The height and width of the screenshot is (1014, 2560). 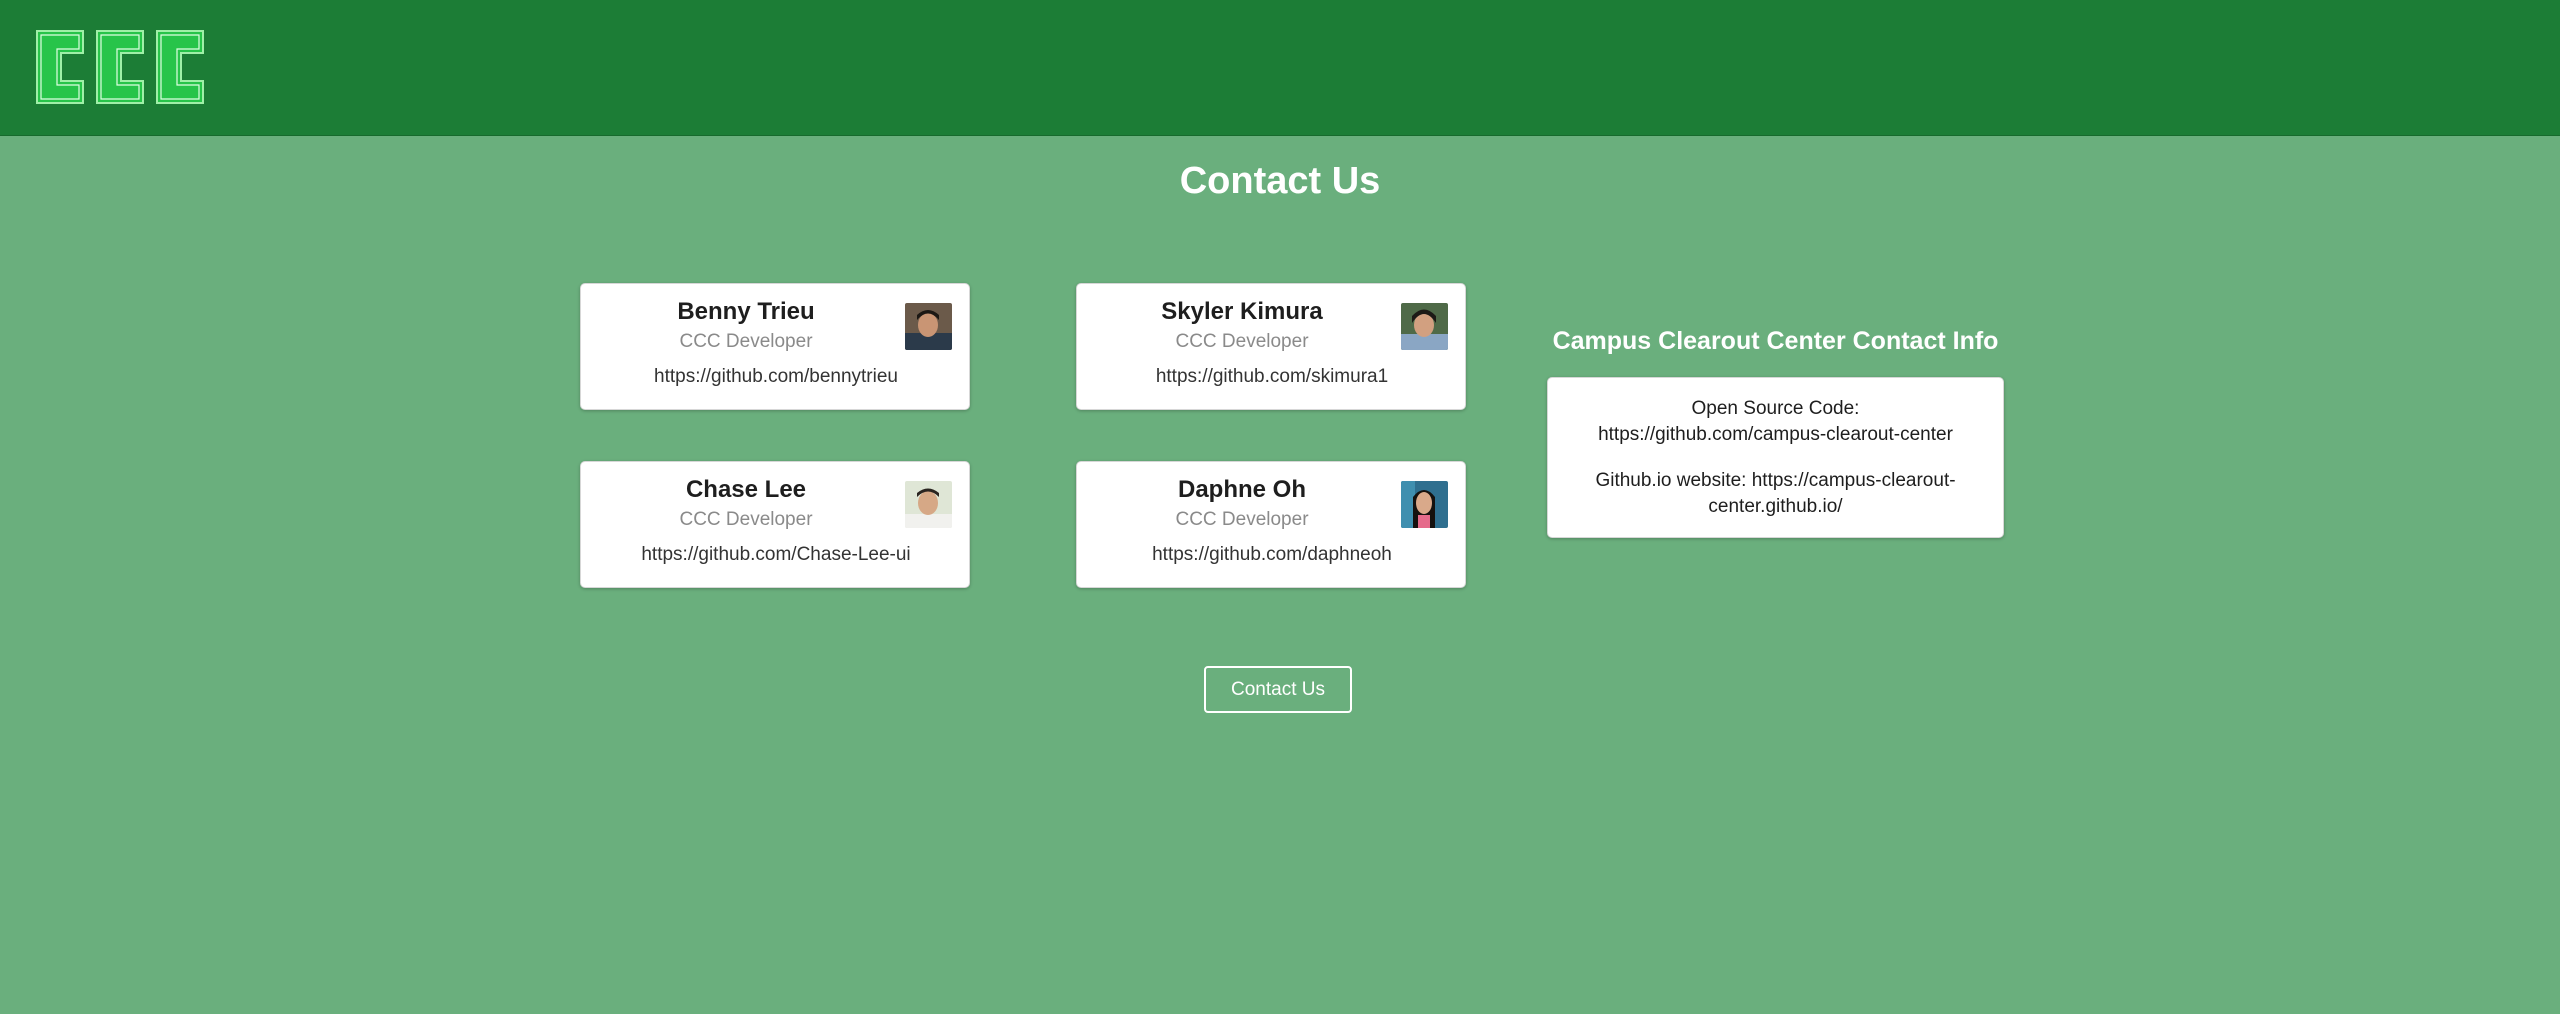 What do you see at coordinates (1278, 689) in the screenshot?
I see `contact-us-button: Contact Us` at bounding box center [1278, 689].